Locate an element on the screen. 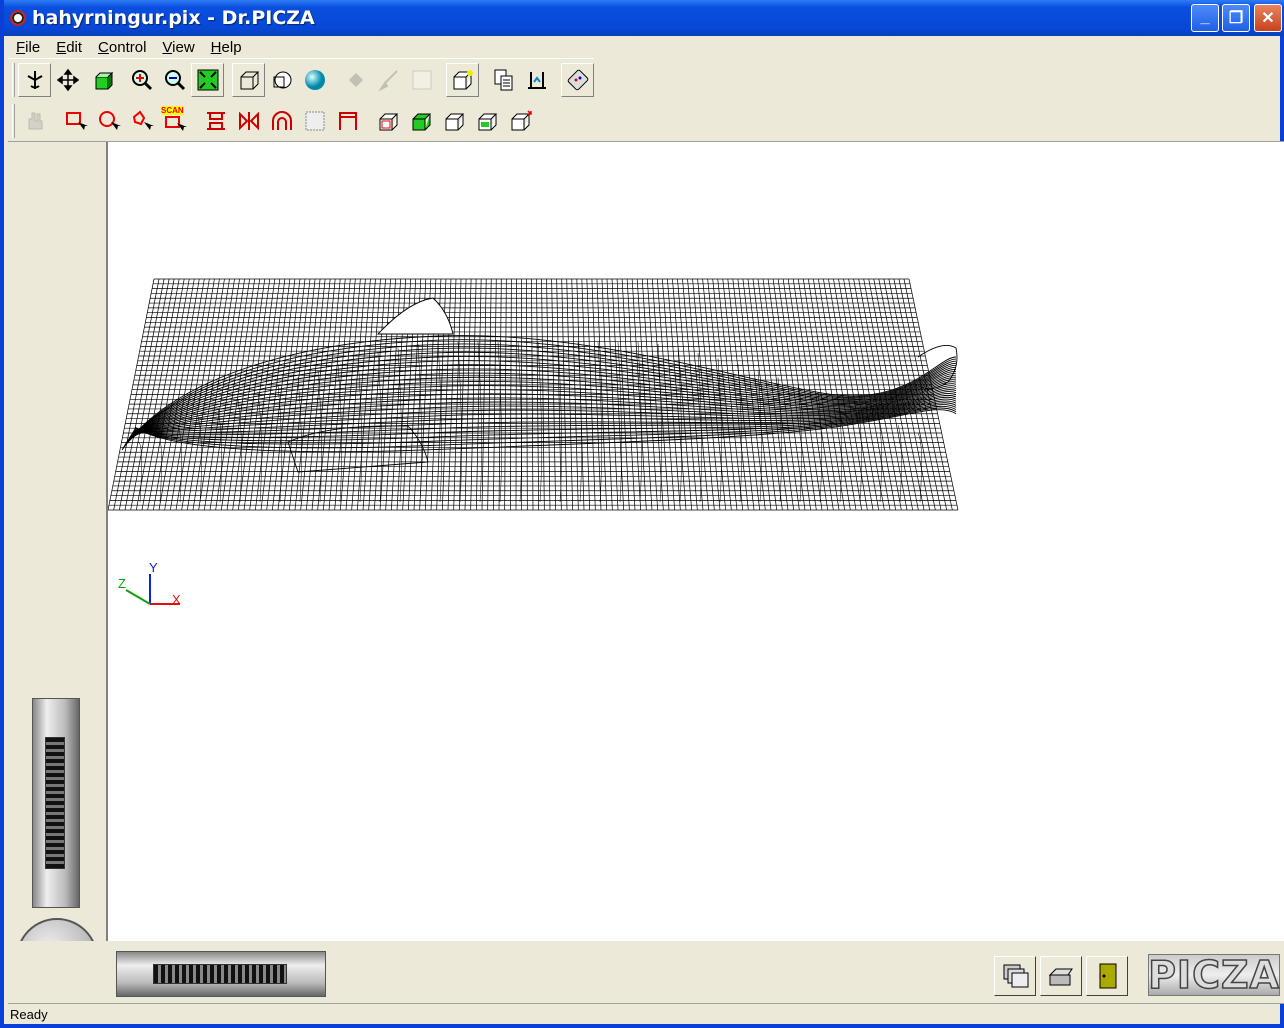 This screenshot has width=1284, height=1028. picza-logo: PICZA is located at coordinates (1213, 975).